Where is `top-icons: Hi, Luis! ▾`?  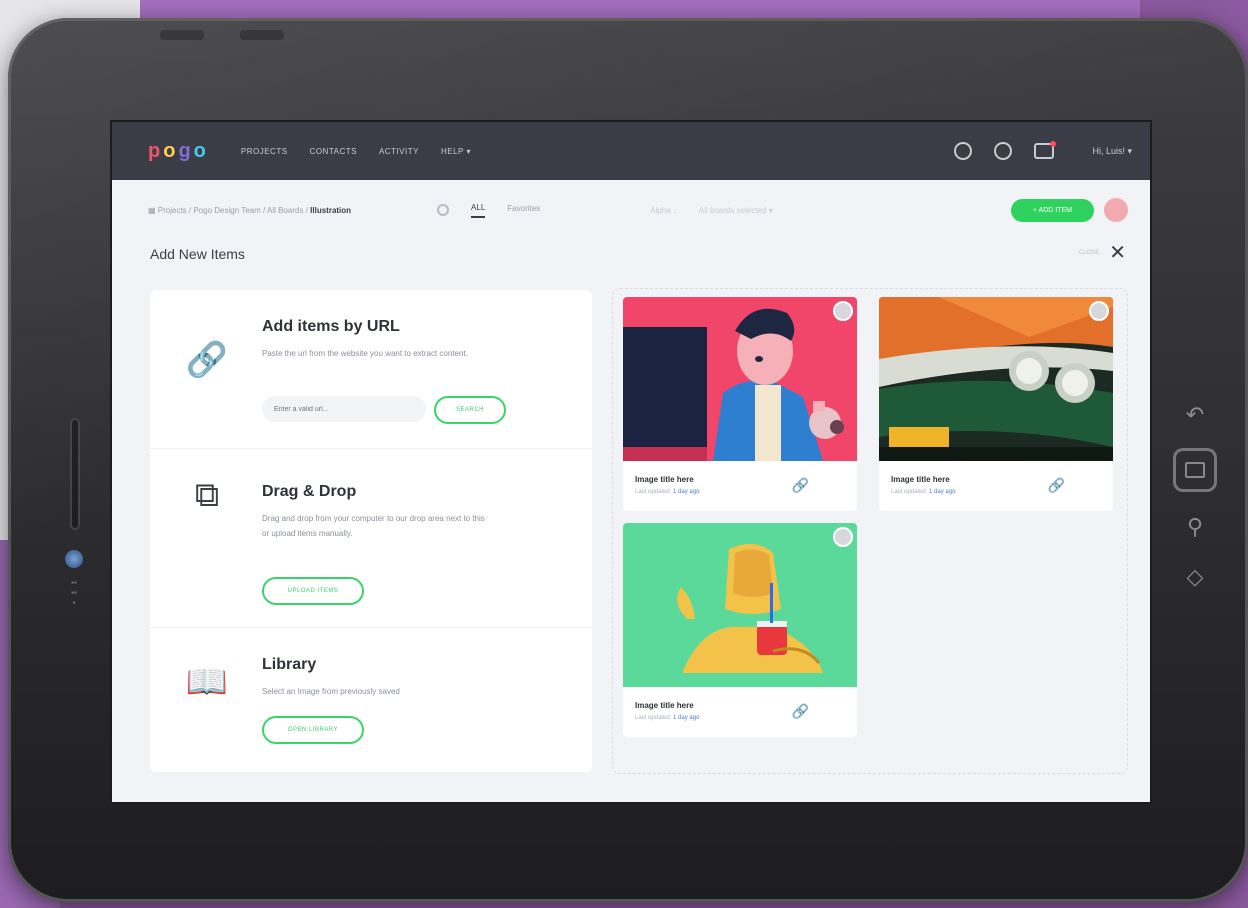 top-icons: Hi, Luis! ▾ is located at coordinates (1043, 150).